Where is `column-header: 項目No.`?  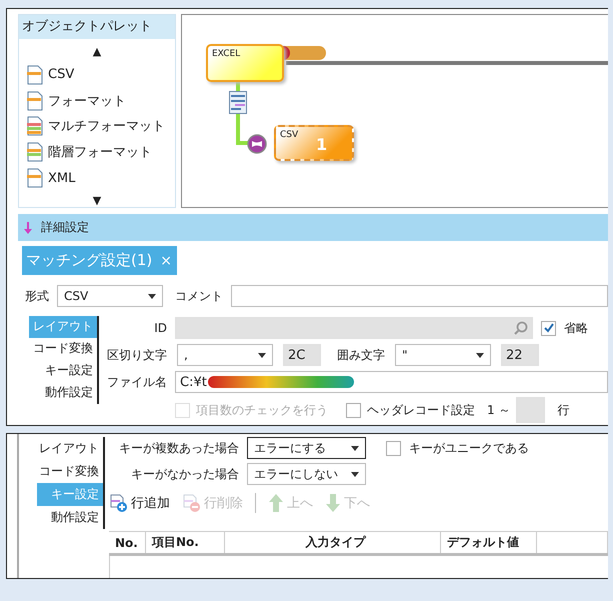
column-header: 項目No. is located at coordinates (185, 542).